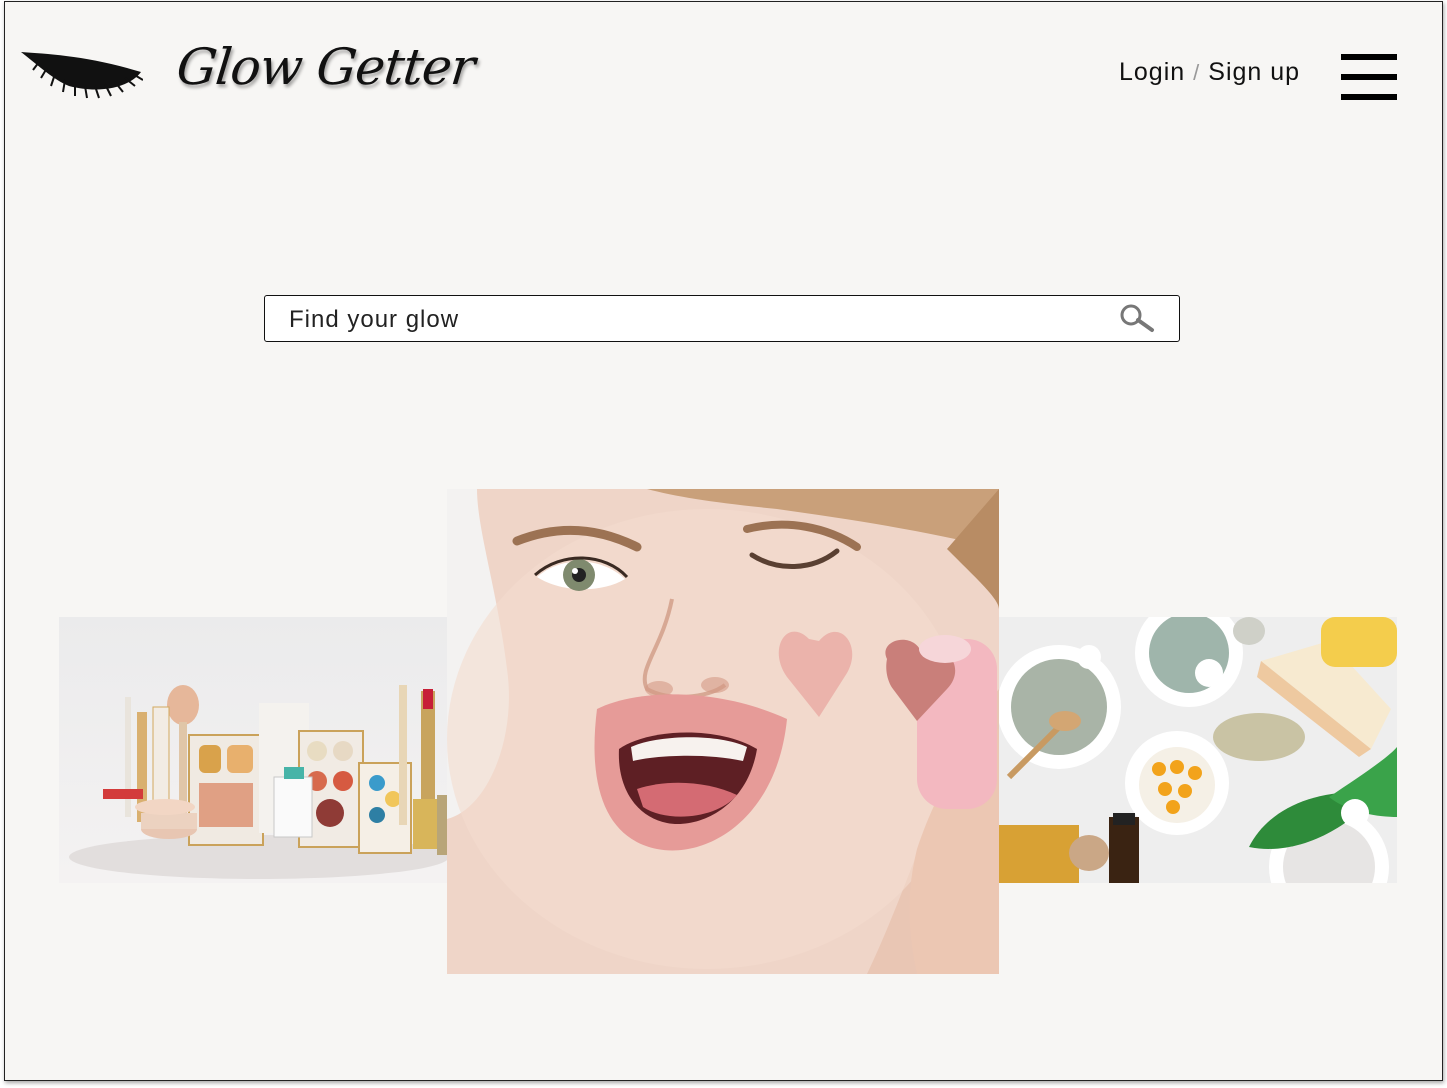  What do you see at coordinates (1254, 72) in the screenshot?
I see `signup-link: Sign up` at bounding box center [1254, 72].